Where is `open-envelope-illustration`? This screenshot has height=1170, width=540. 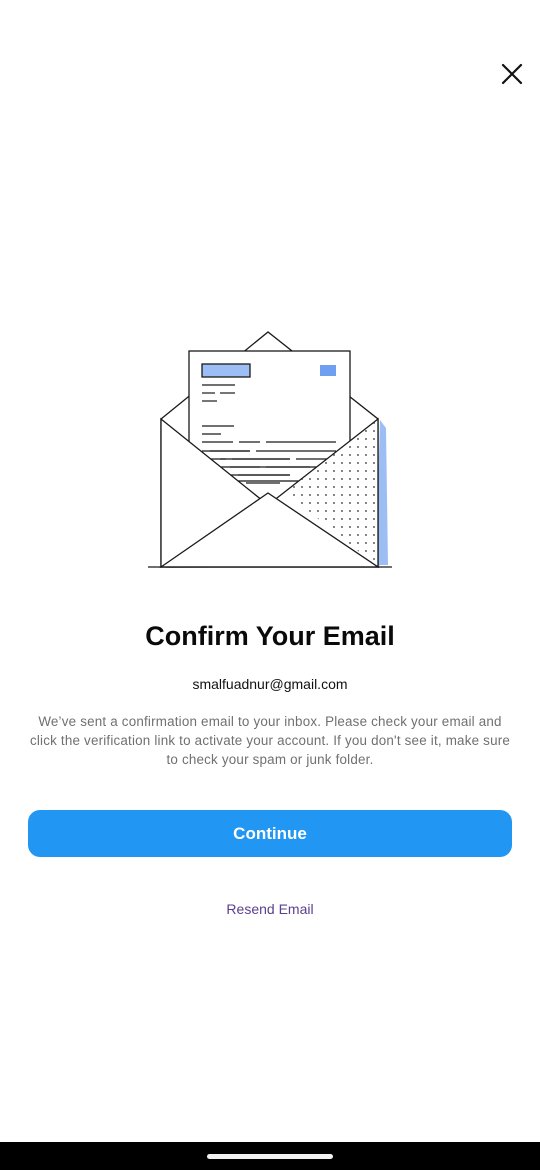 open-envelope-illustration is located at coordinates (270, 450).